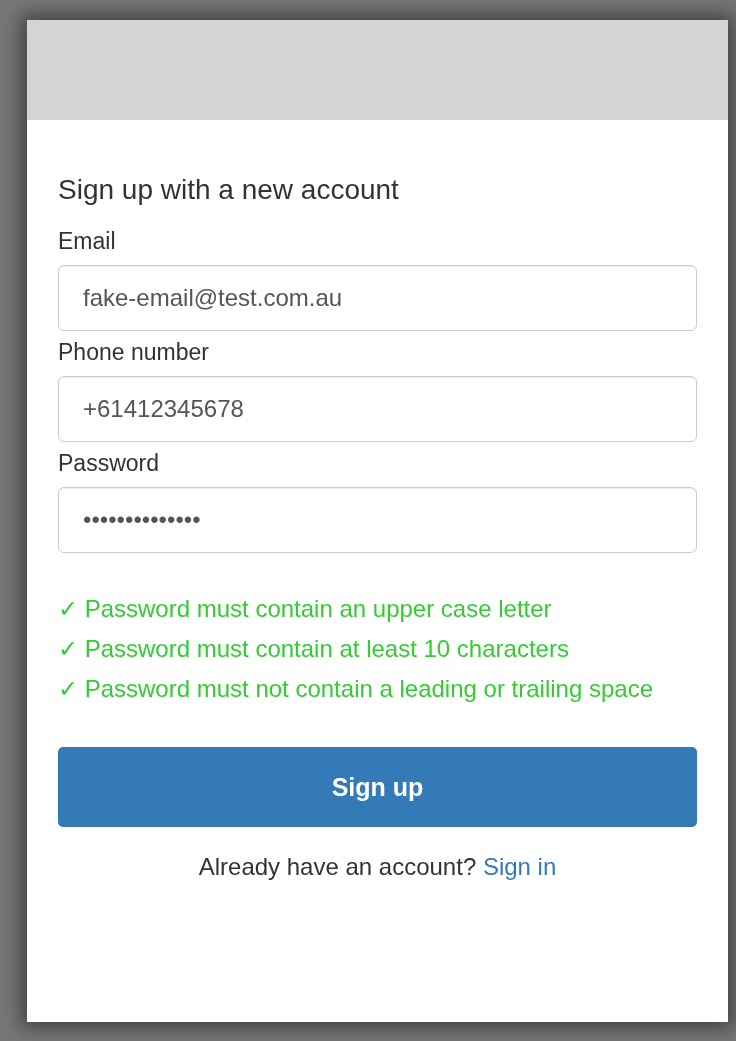 The width and height of the screenshot is (736, 1041). What do you see at coordinates (377, 298) in the screenshot?
I see `input-field: fake-email@test.com.au` at bounding box center [377, 298].